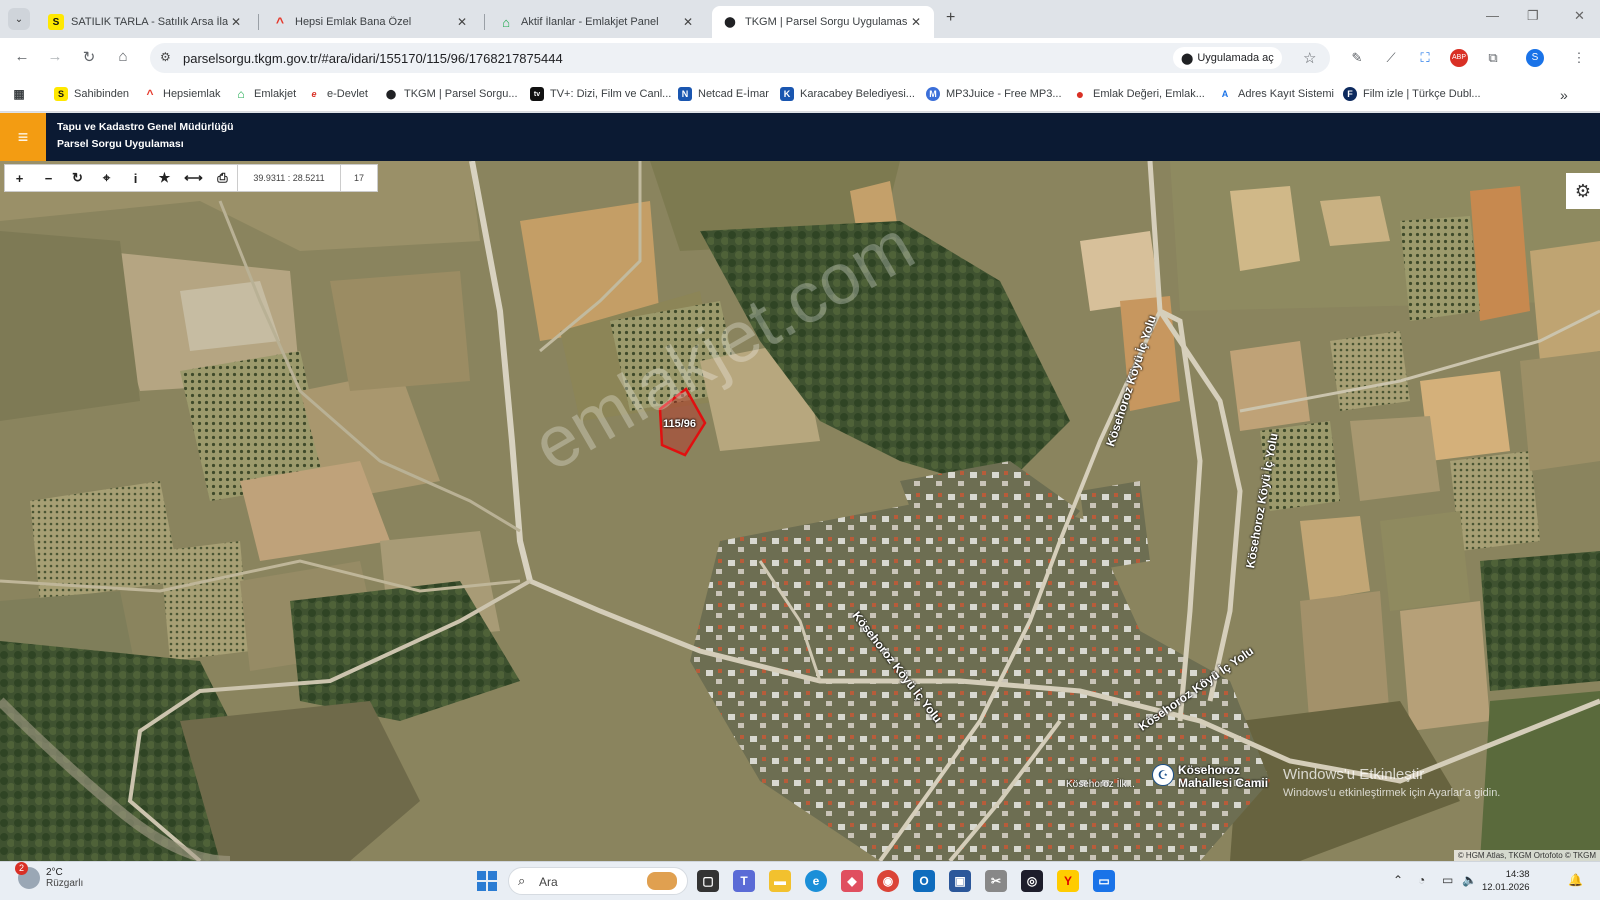 This screenshot has width=1600, height=900. What do you see at coordinates (996, 881) in the screenshot?
I see `snipping-tool-icon: ✂` at bounding box center [996, 881].